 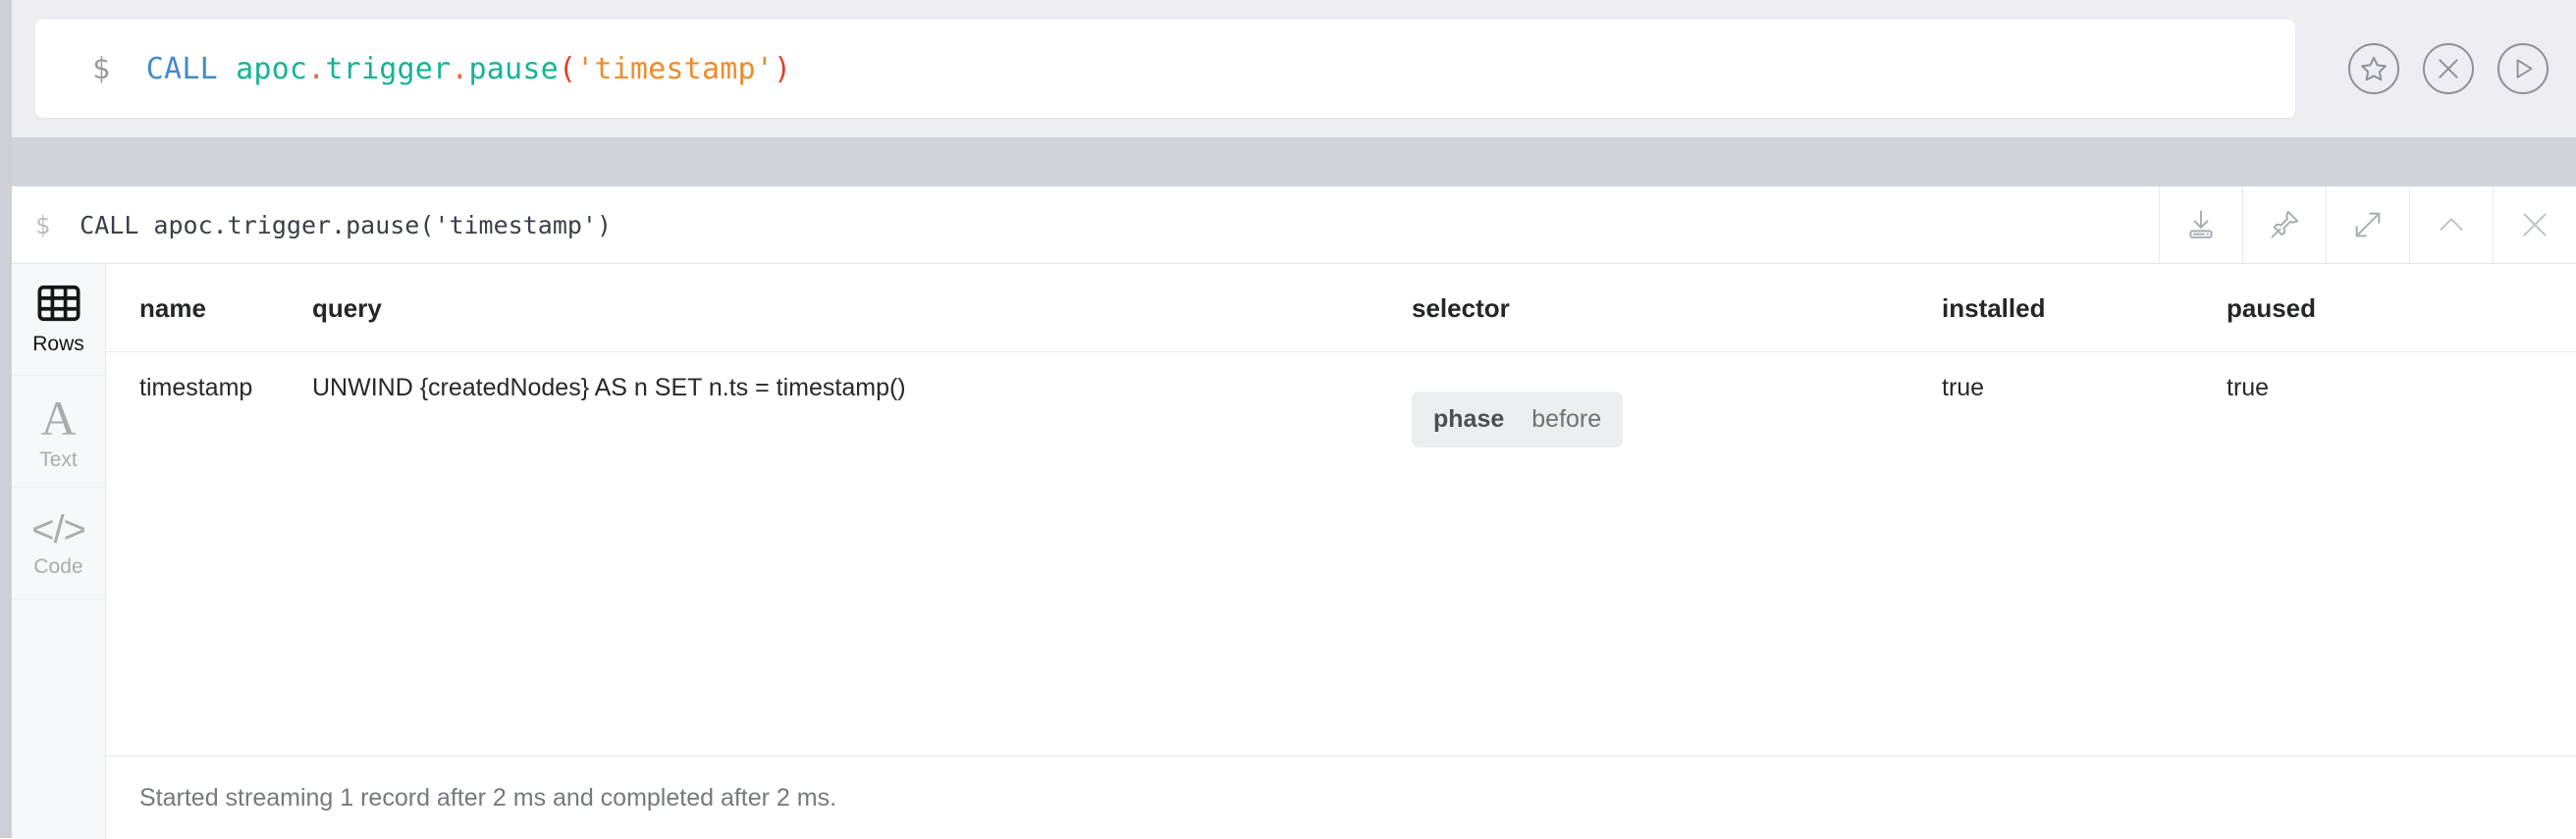 What do you see at coordinates (862, 308) in the screenshot?
I see `column-header-query: query` at bounding box center [862, 308].